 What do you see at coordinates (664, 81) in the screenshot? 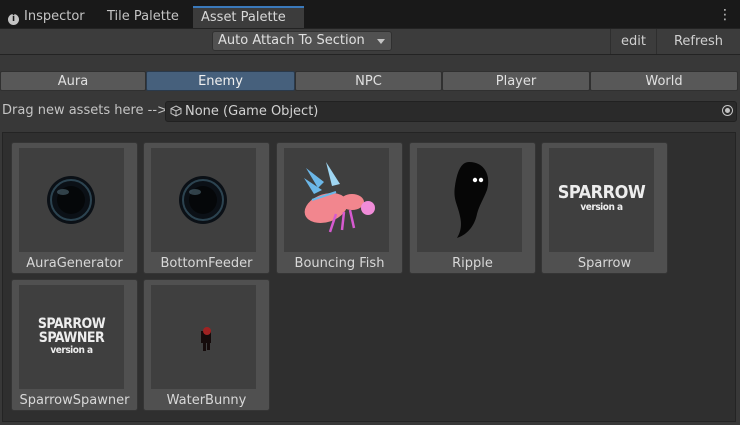
I see `section-tab-world: World` at bounding box center [664, 81].